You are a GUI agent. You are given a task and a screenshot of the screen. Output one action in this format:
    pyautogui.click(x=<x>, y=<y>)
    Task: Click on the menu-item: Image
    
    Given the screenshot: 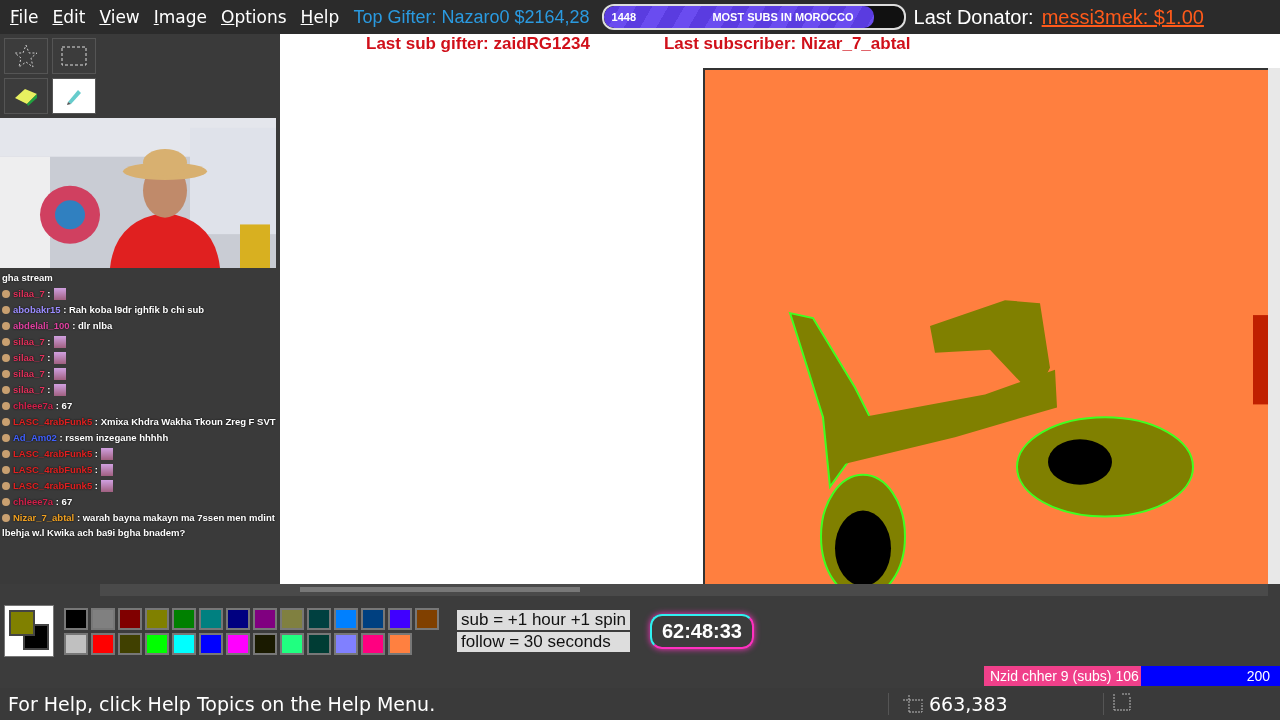 What is the action you would take?
    pyautogui.click(x=180, y=17)
    